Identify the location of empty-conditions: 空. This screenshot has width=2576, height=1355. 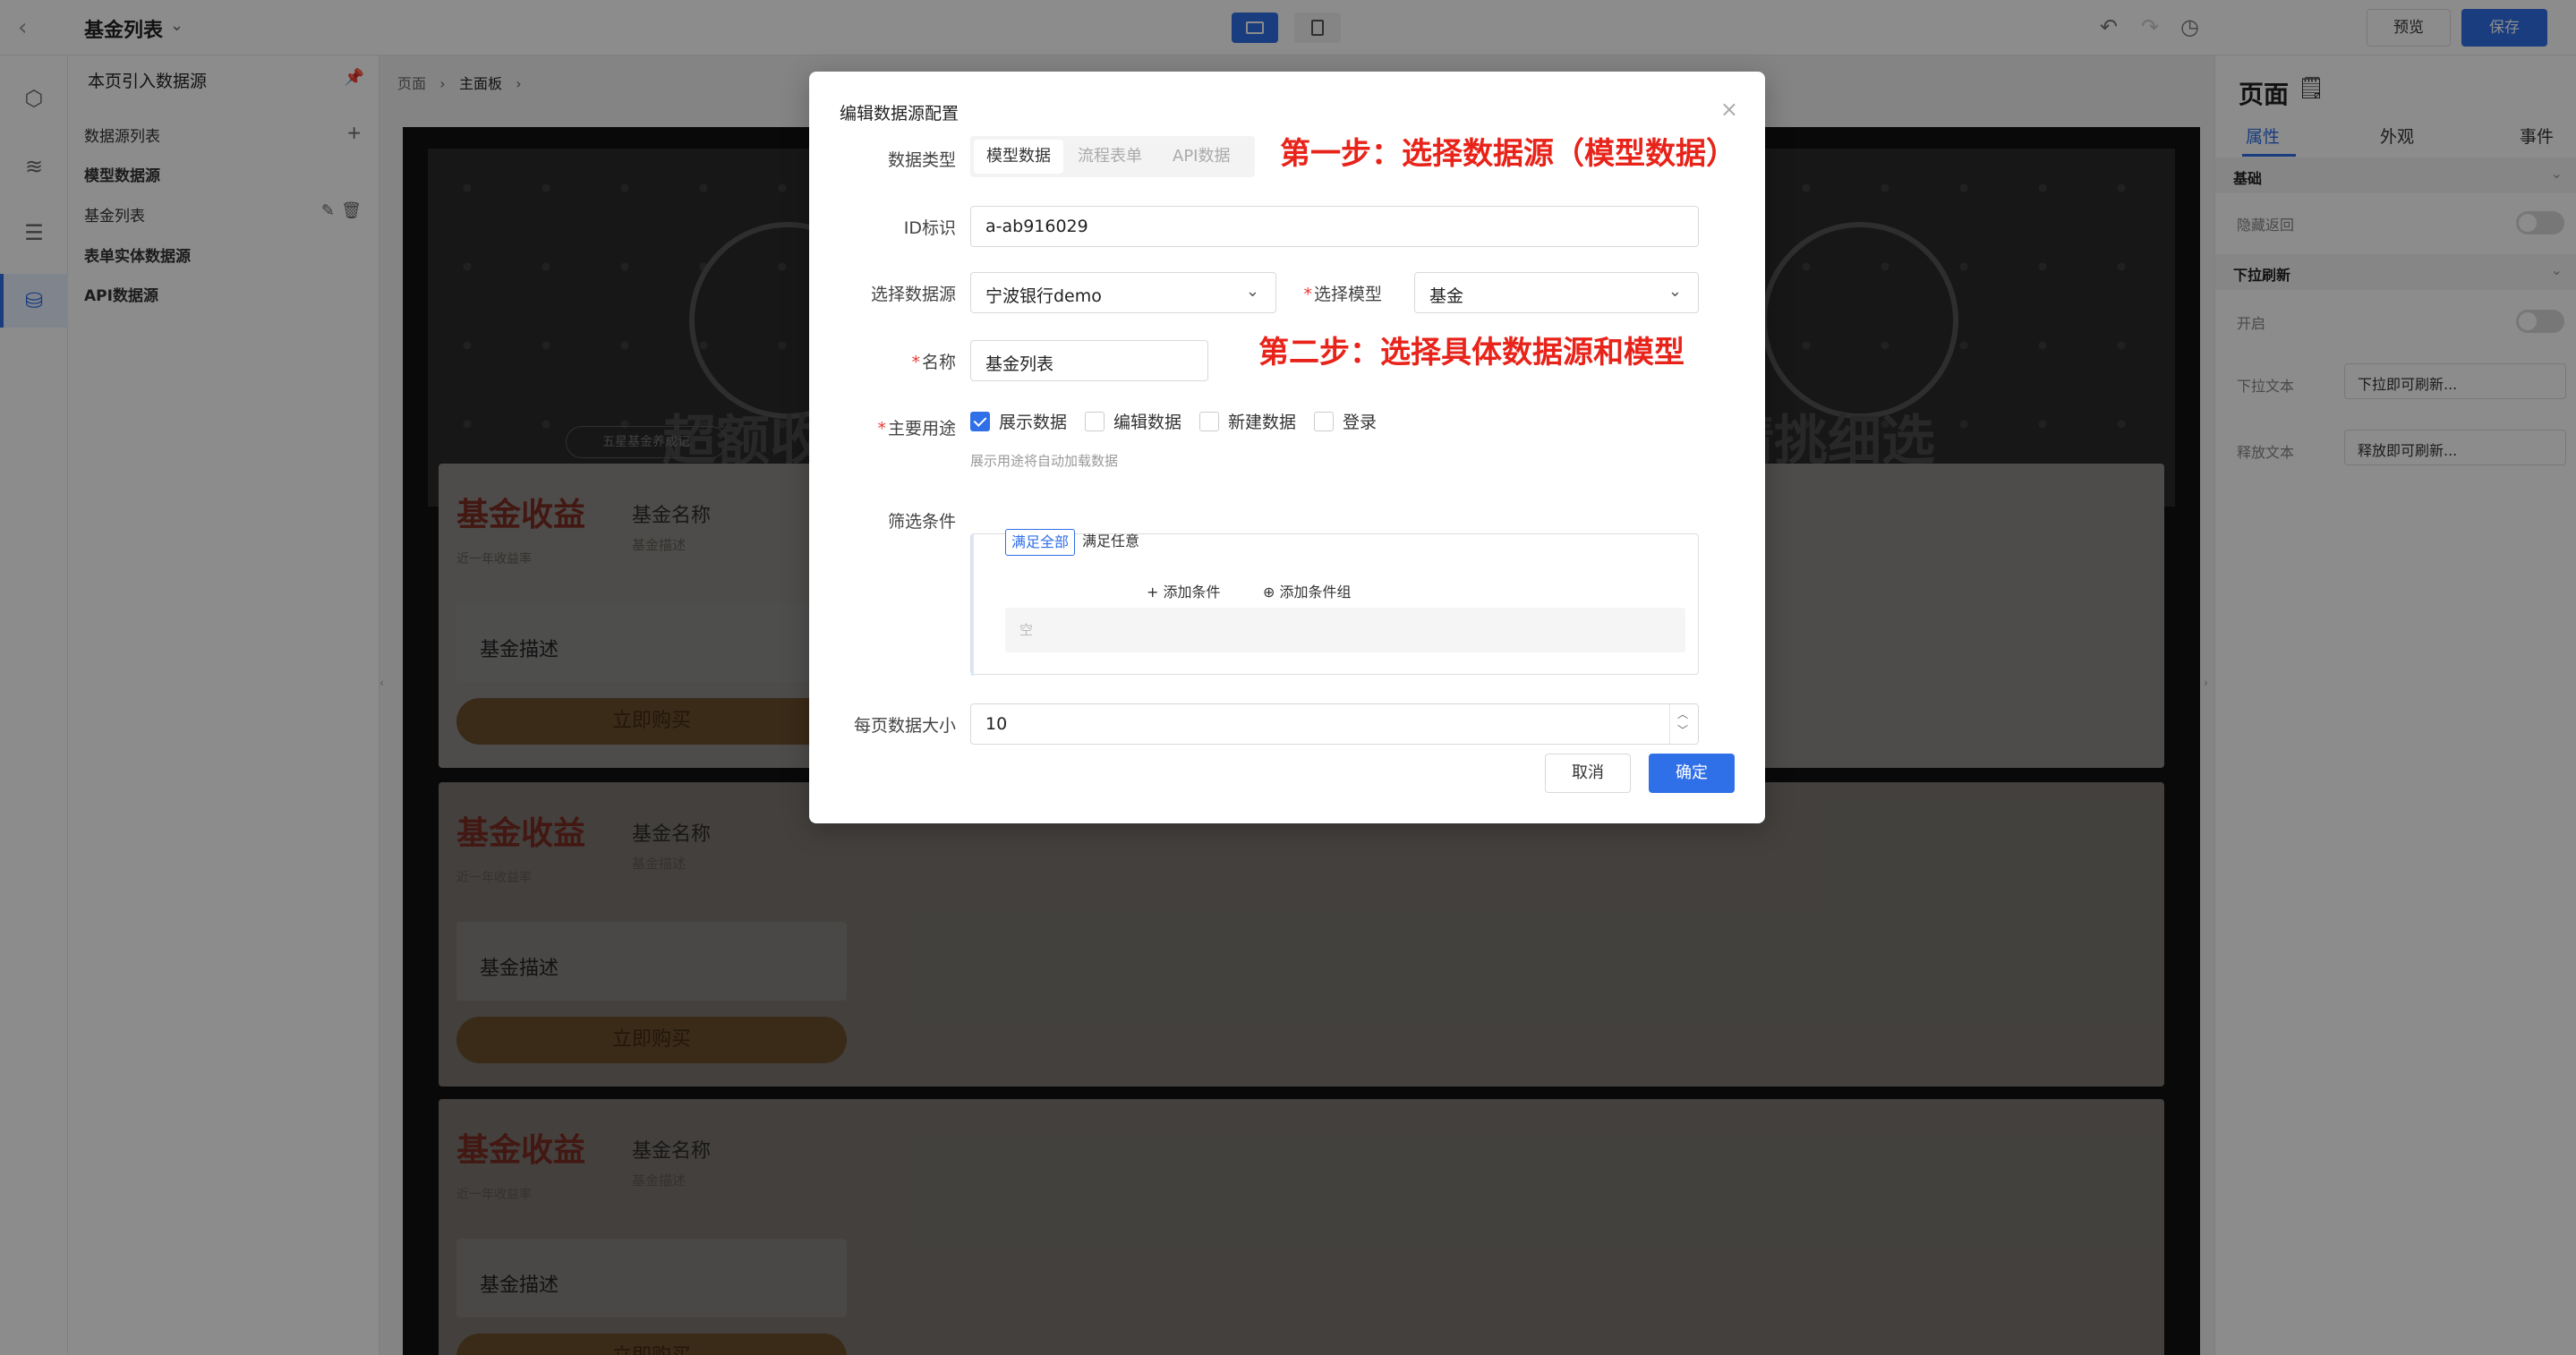
(1345, 630).